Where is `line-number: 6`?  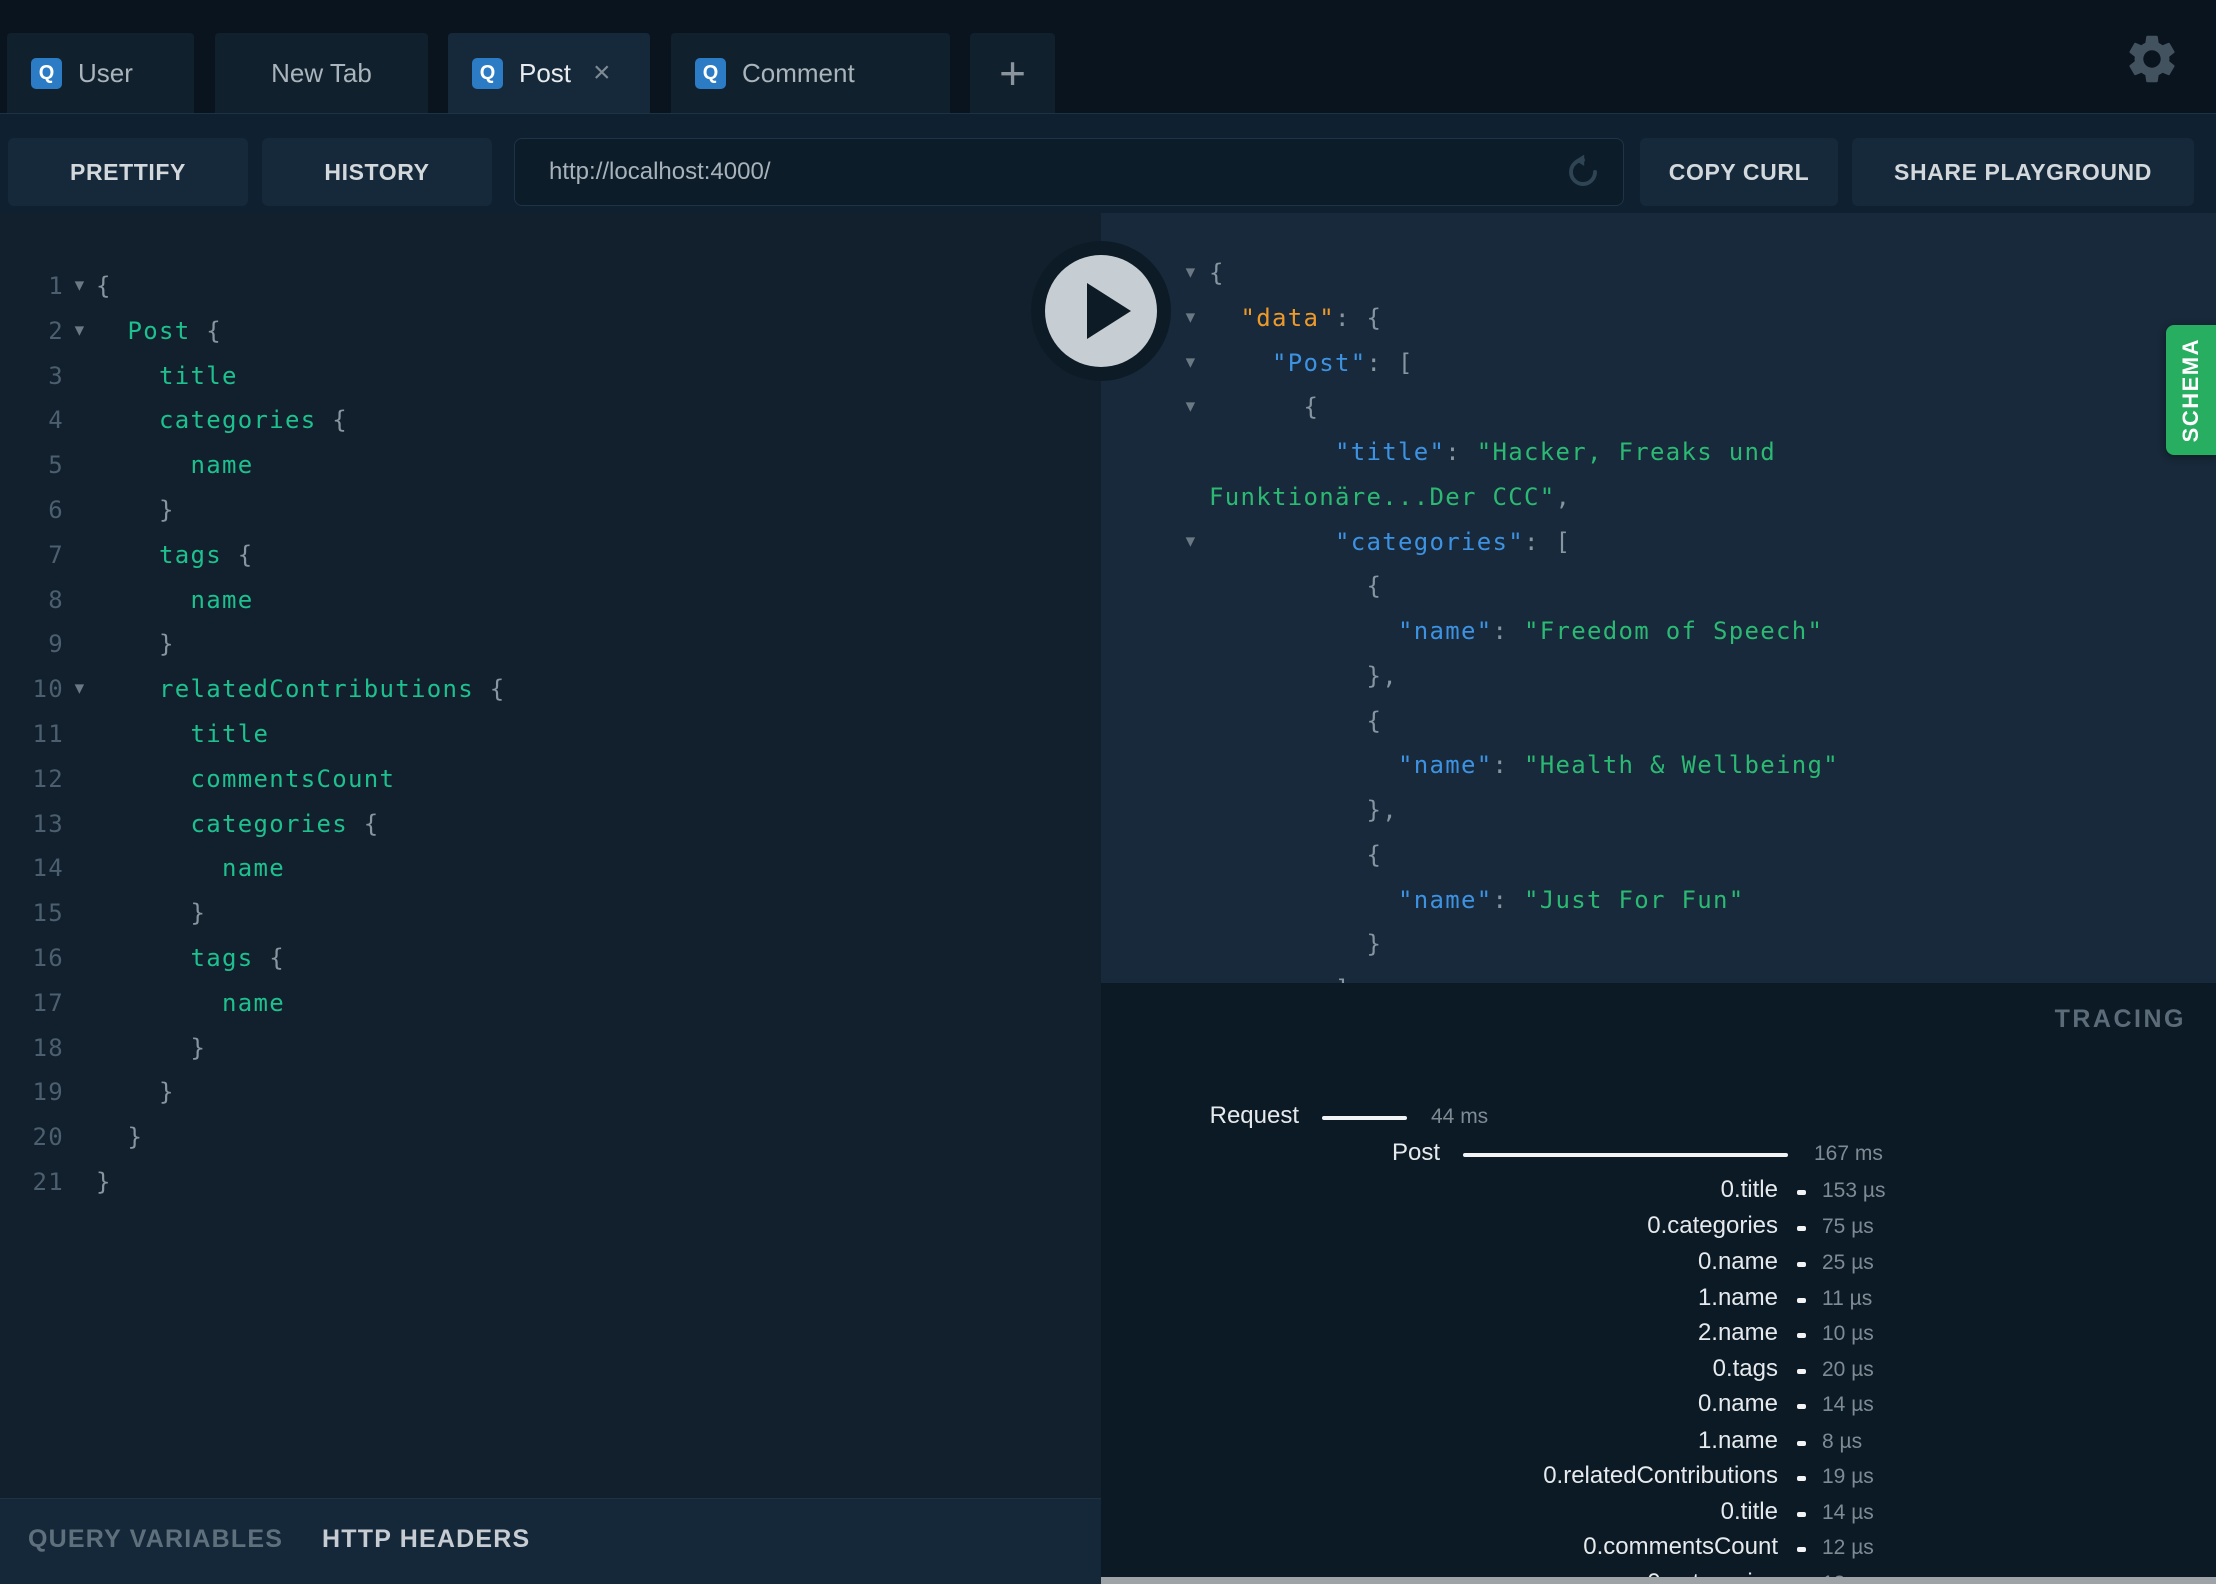
line-number: 6 is located at coordinates (56, 510).